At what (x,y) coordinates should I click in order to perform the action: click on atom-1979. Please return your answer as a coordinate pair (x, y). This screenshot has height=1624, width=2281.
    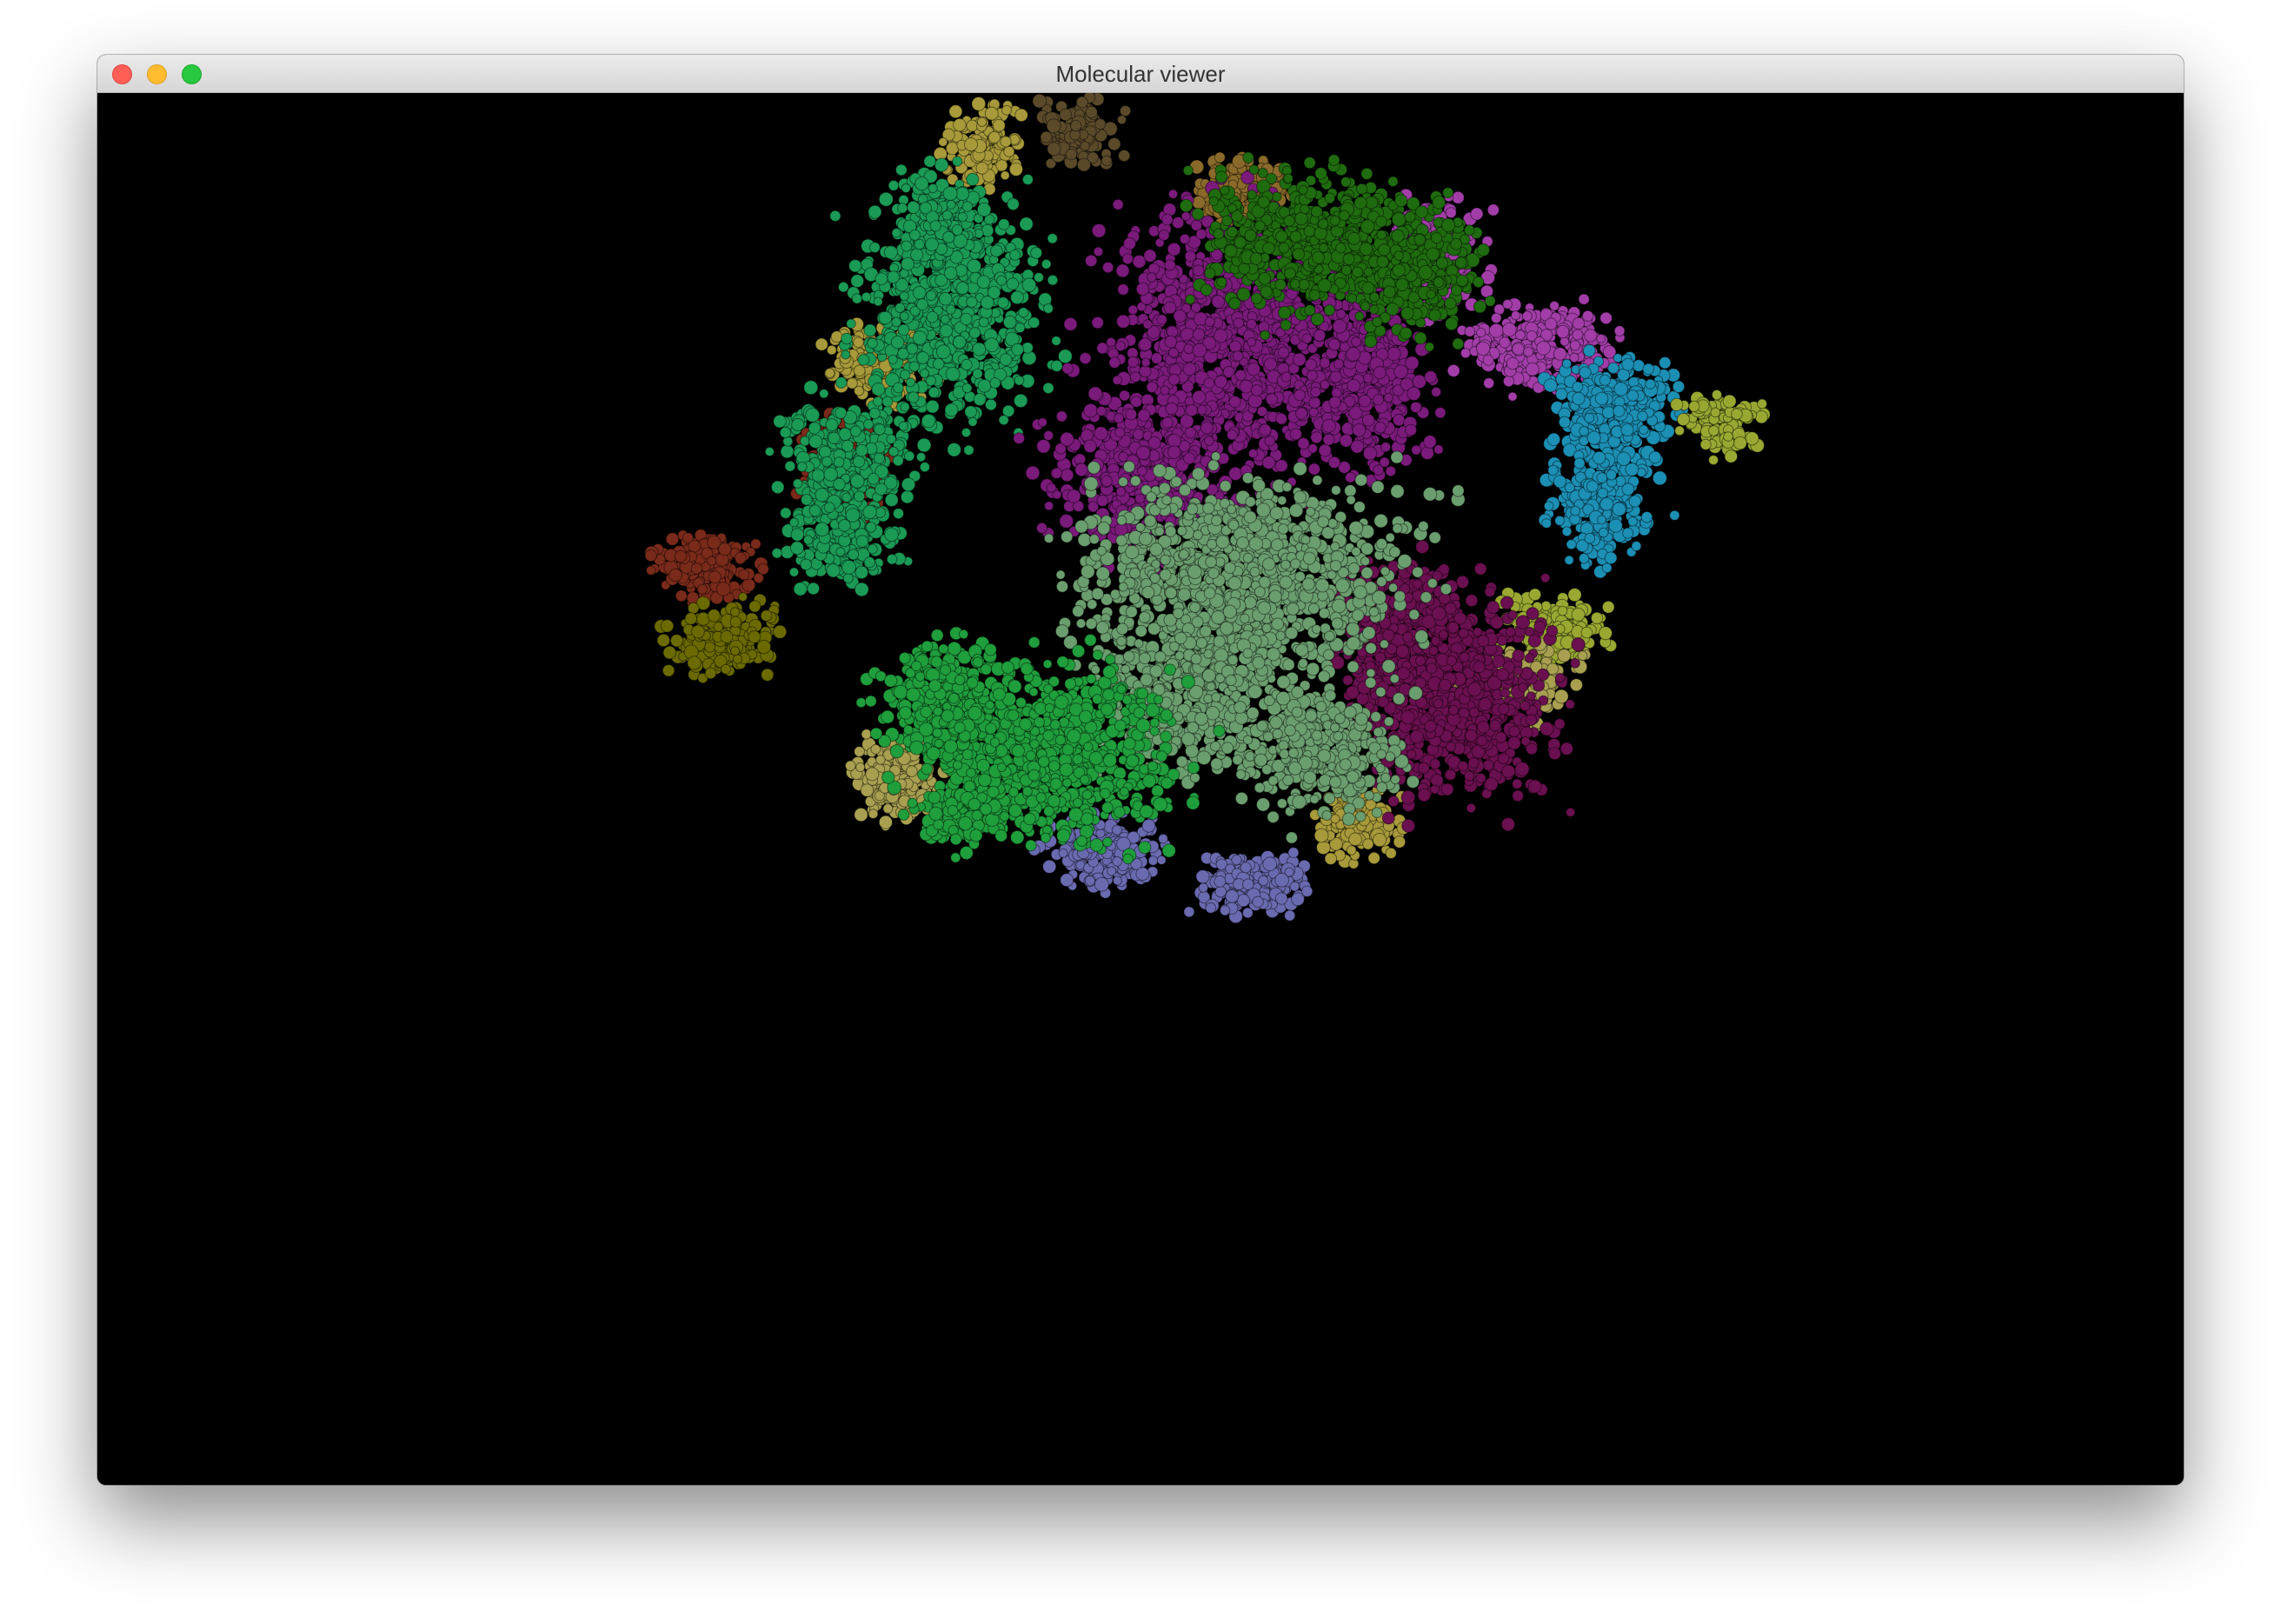
    Looking at the image, I should click on (1565, 423).